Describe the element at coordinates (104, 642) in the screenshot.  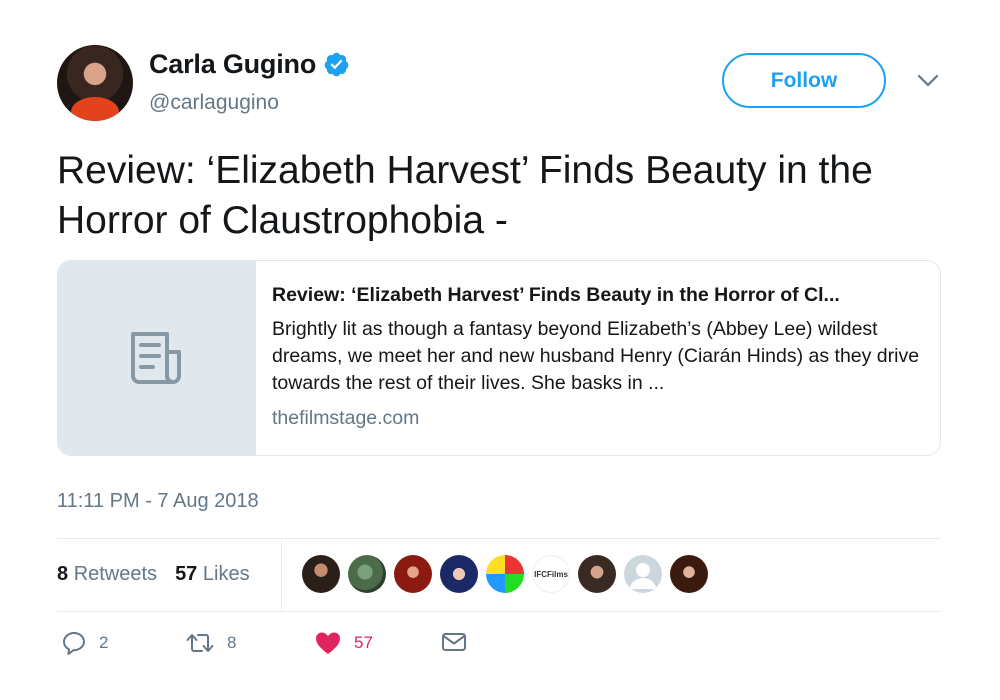
I see `reply-count: 2` at that location.